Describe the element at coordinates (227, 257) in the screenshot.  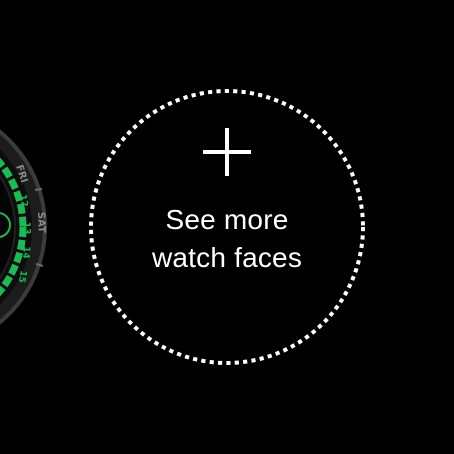
I see `label-line-2: watch faces` at that location.